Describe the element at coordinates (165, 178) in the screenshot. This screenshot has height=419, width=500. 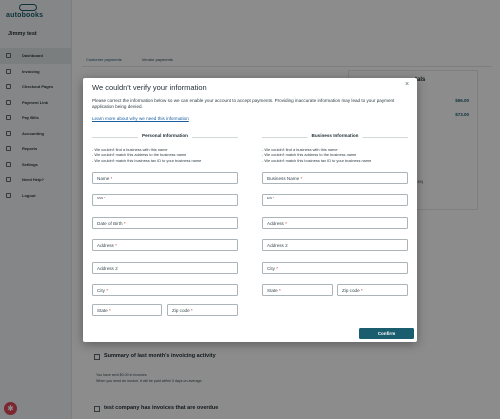
I see `name-field: Name *` at that location.